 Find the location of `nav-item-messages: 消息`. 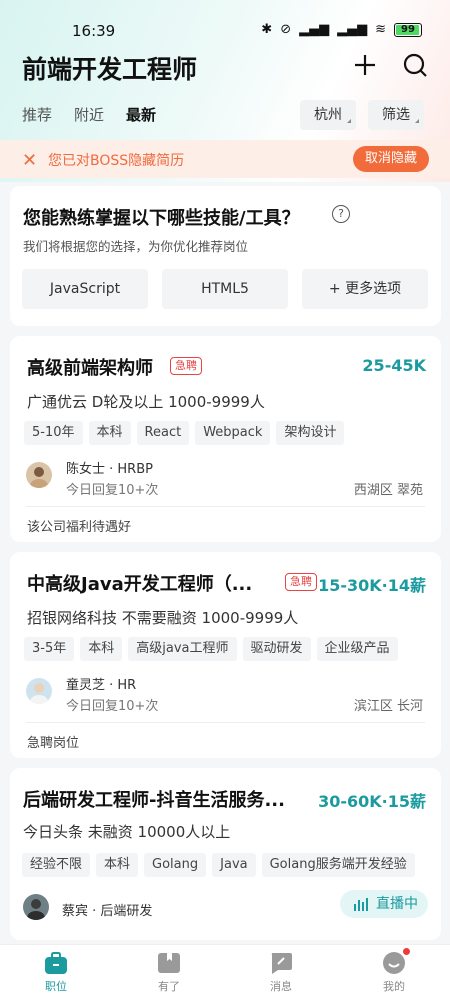

nav-item-messages: 消息 is located at coordinates (281, 972).